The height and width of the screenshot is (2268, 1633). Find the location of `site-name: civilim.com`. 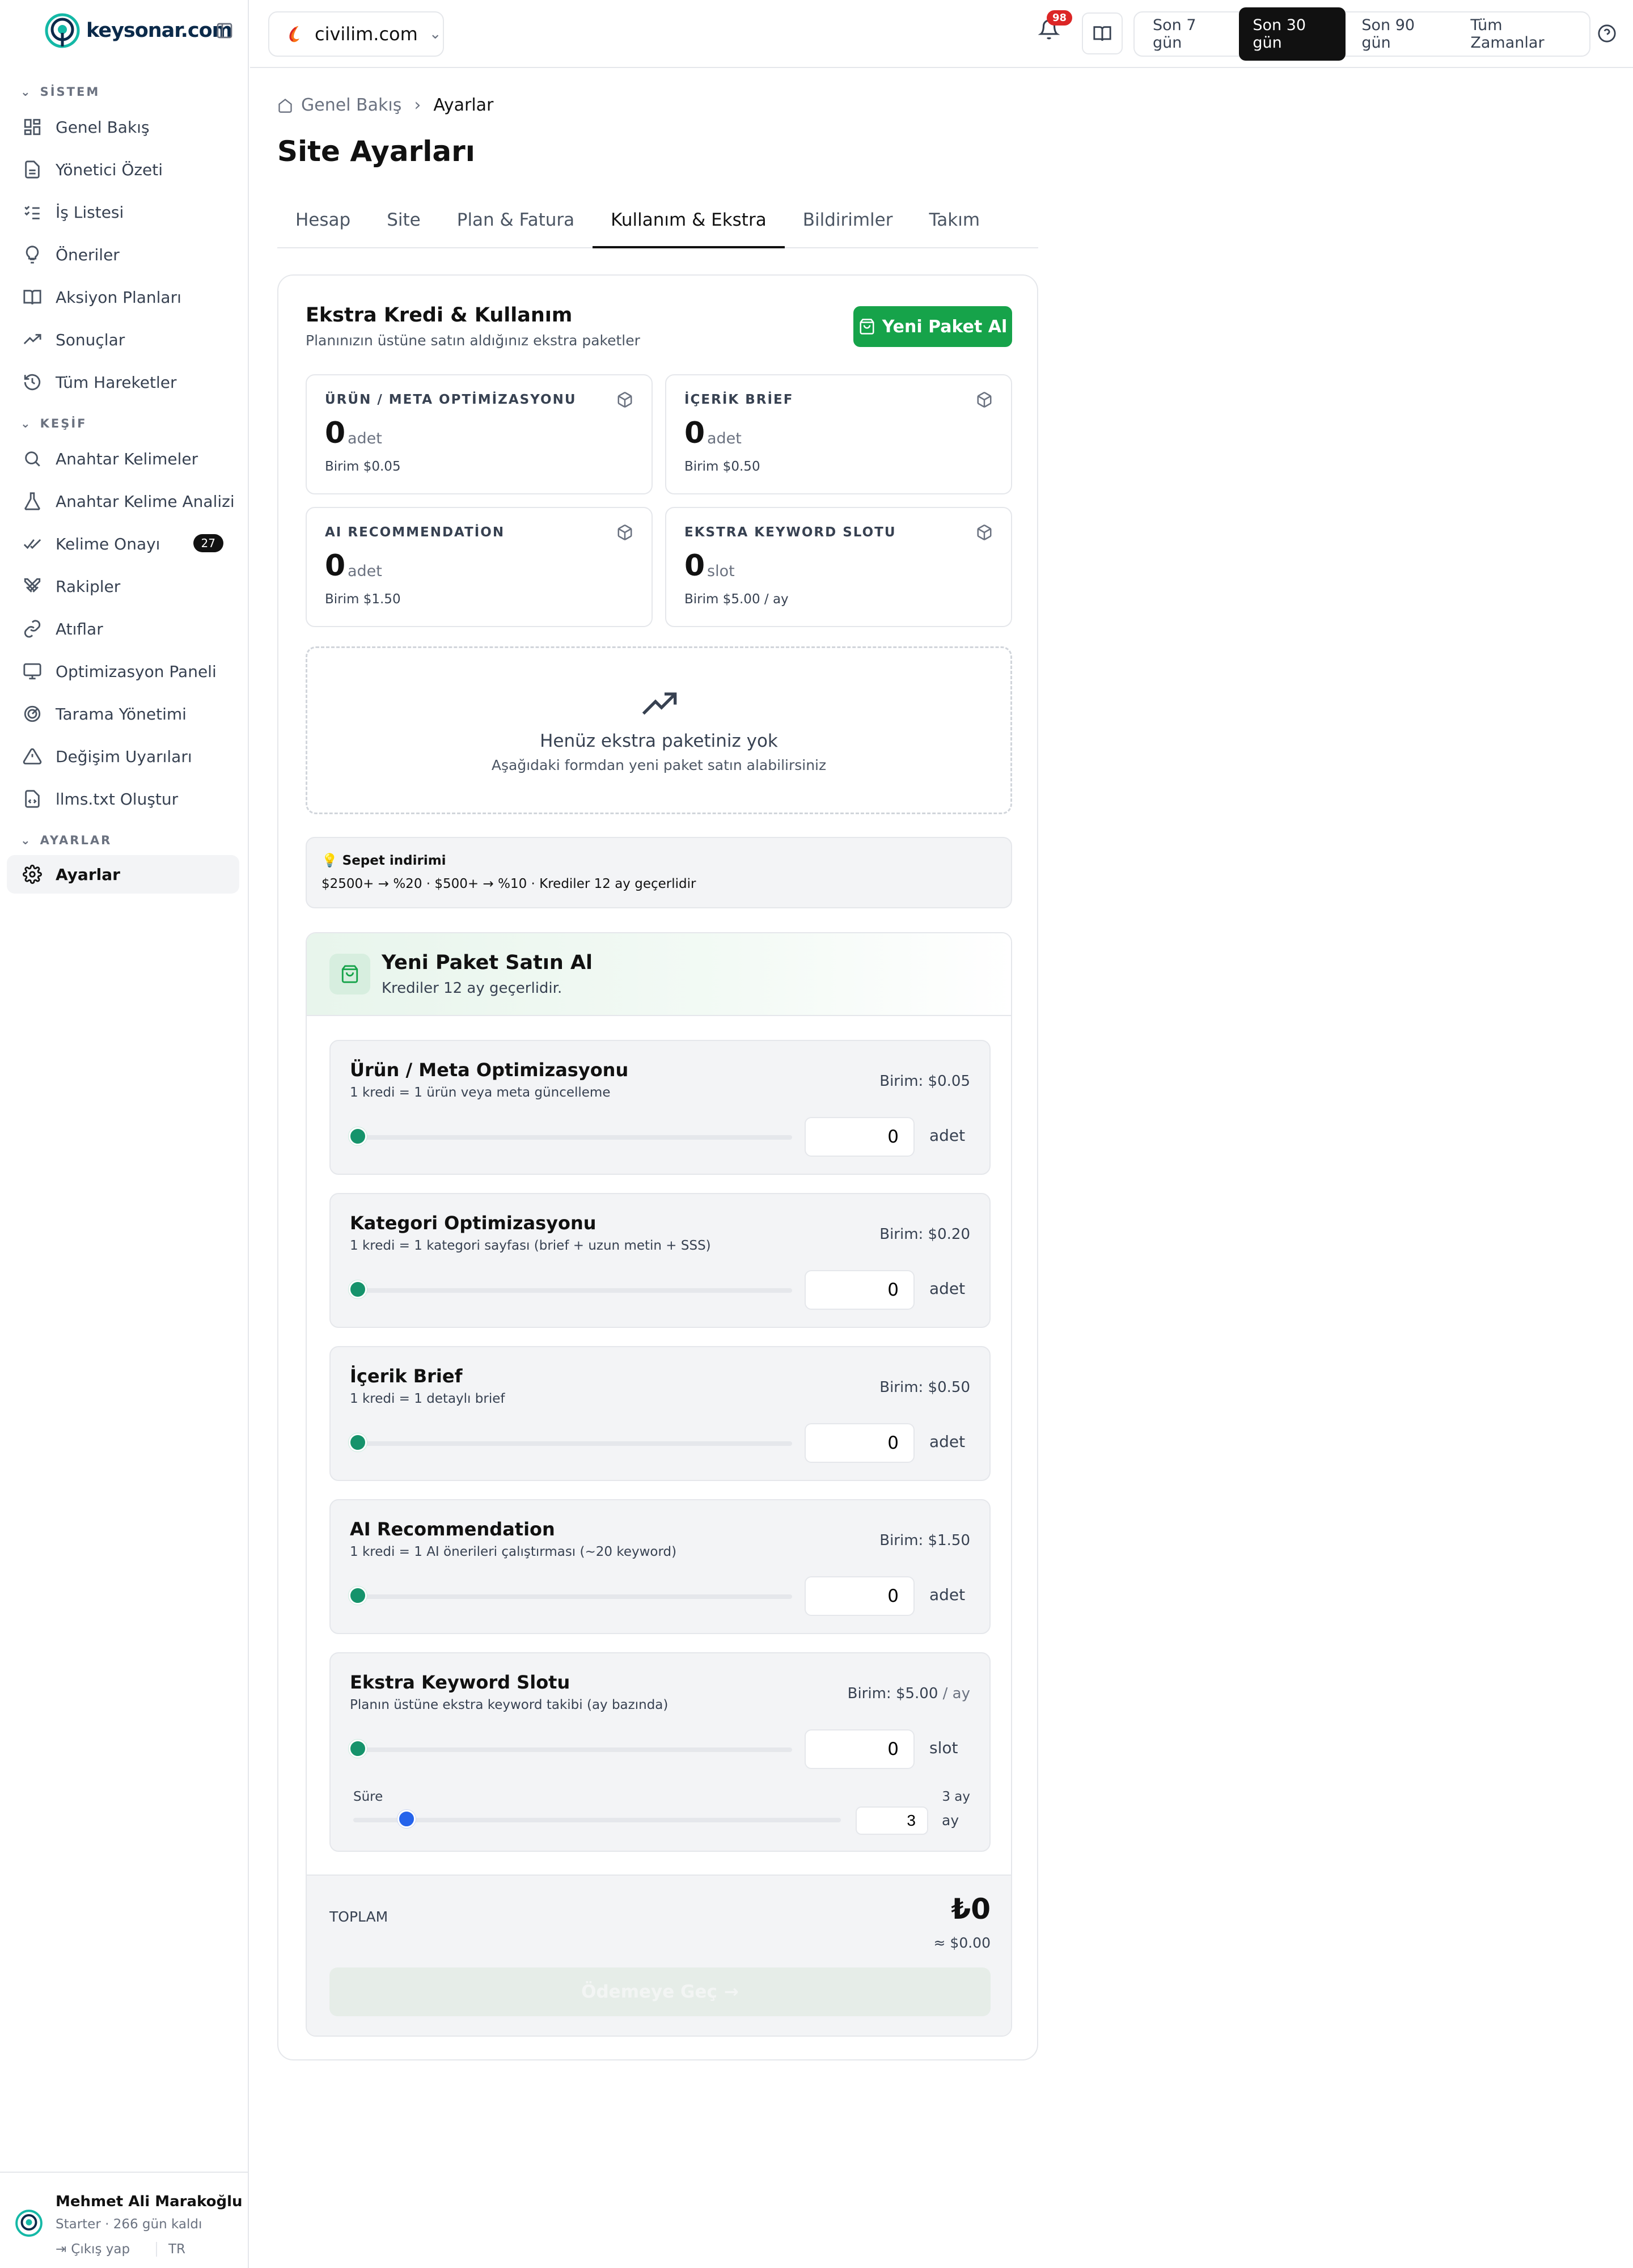

site-name: civilim.com is located at coordinates (366, 34).